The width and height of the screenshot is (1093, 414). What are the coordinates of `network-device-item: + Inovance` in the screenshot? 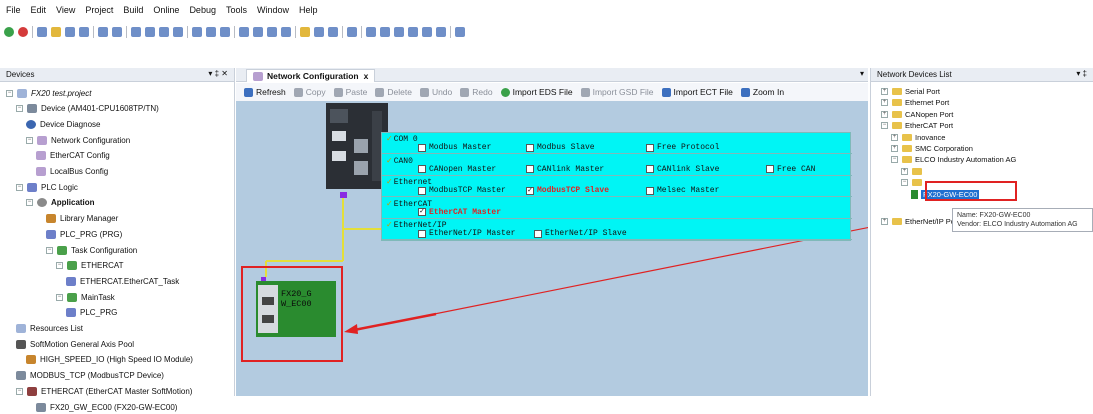 It's located at (918, 137).